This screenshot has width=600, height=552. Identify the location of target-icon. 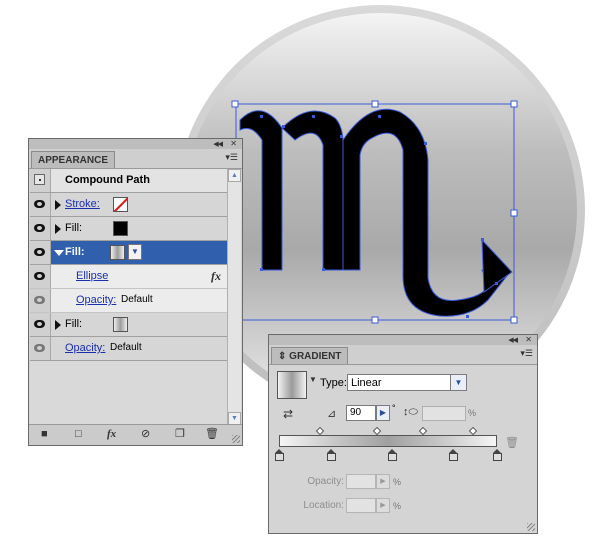
(39, 179).